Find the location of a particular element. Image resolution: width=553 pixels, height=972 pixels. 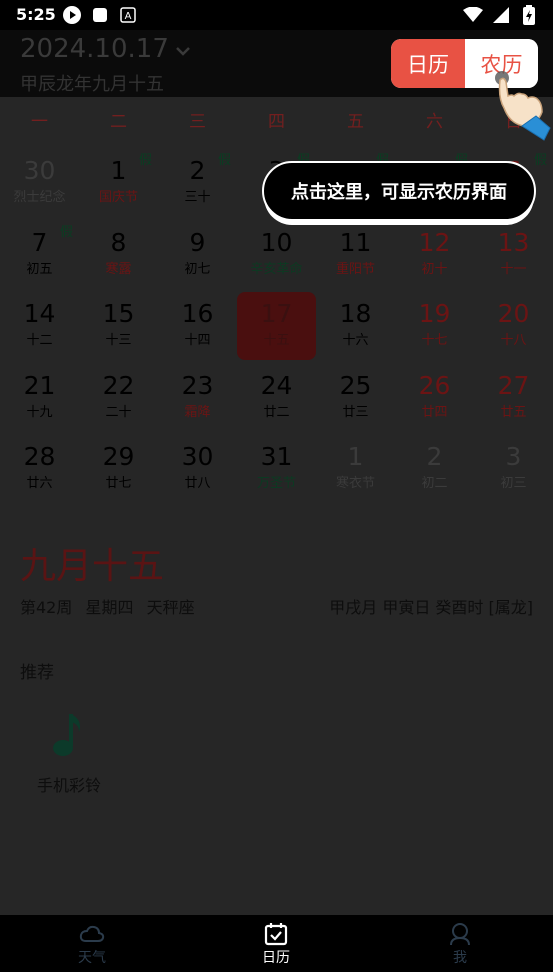

day-cell: 18 十六 is located at coordinates (355, 326).